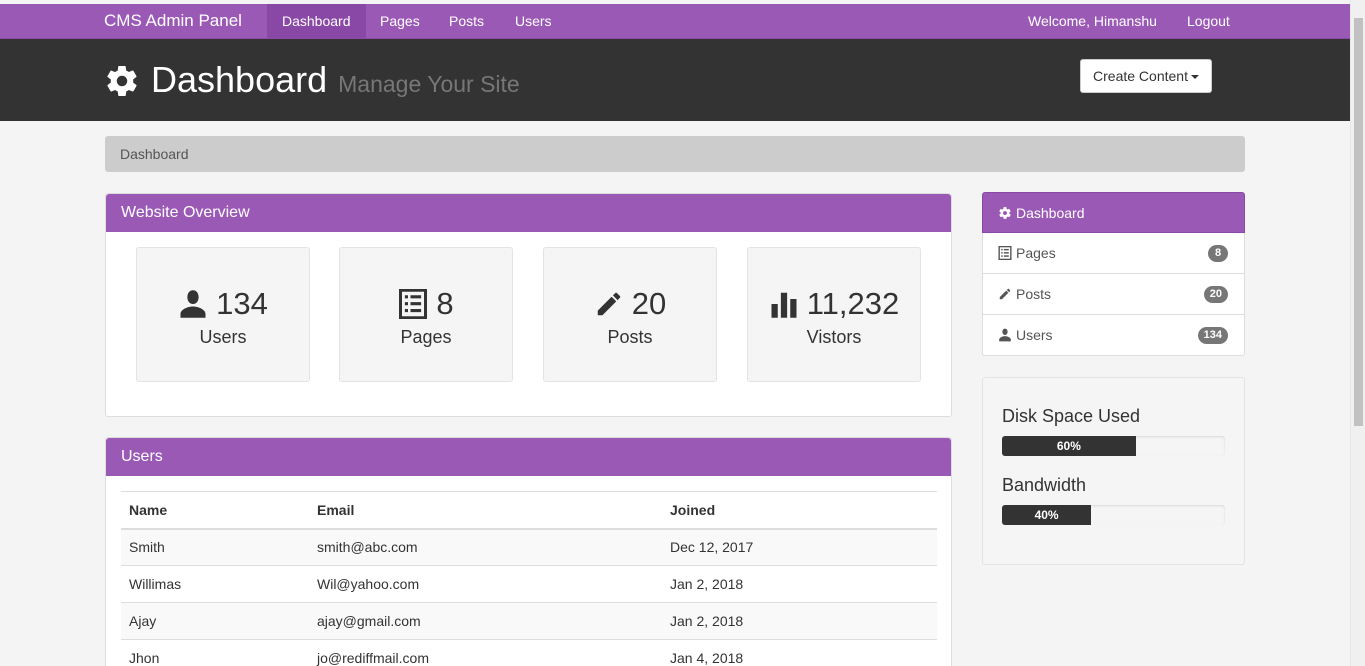 This screenshot has height=666, width=1365. Describe the element at coordinates (1113, 294) in the screenshot. I see `sidebar-item-posts: Posts 20` at that location.